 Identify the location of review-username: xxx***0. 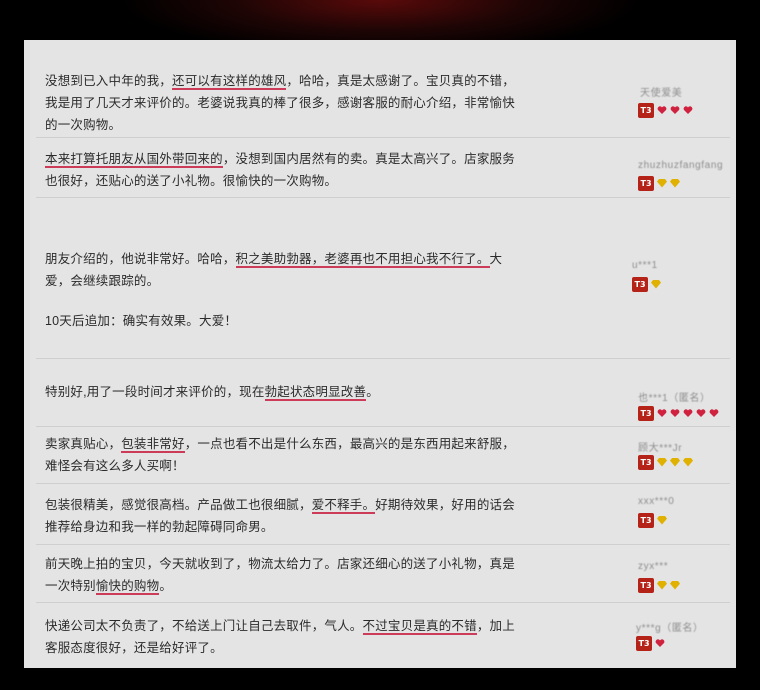
(656, 501).